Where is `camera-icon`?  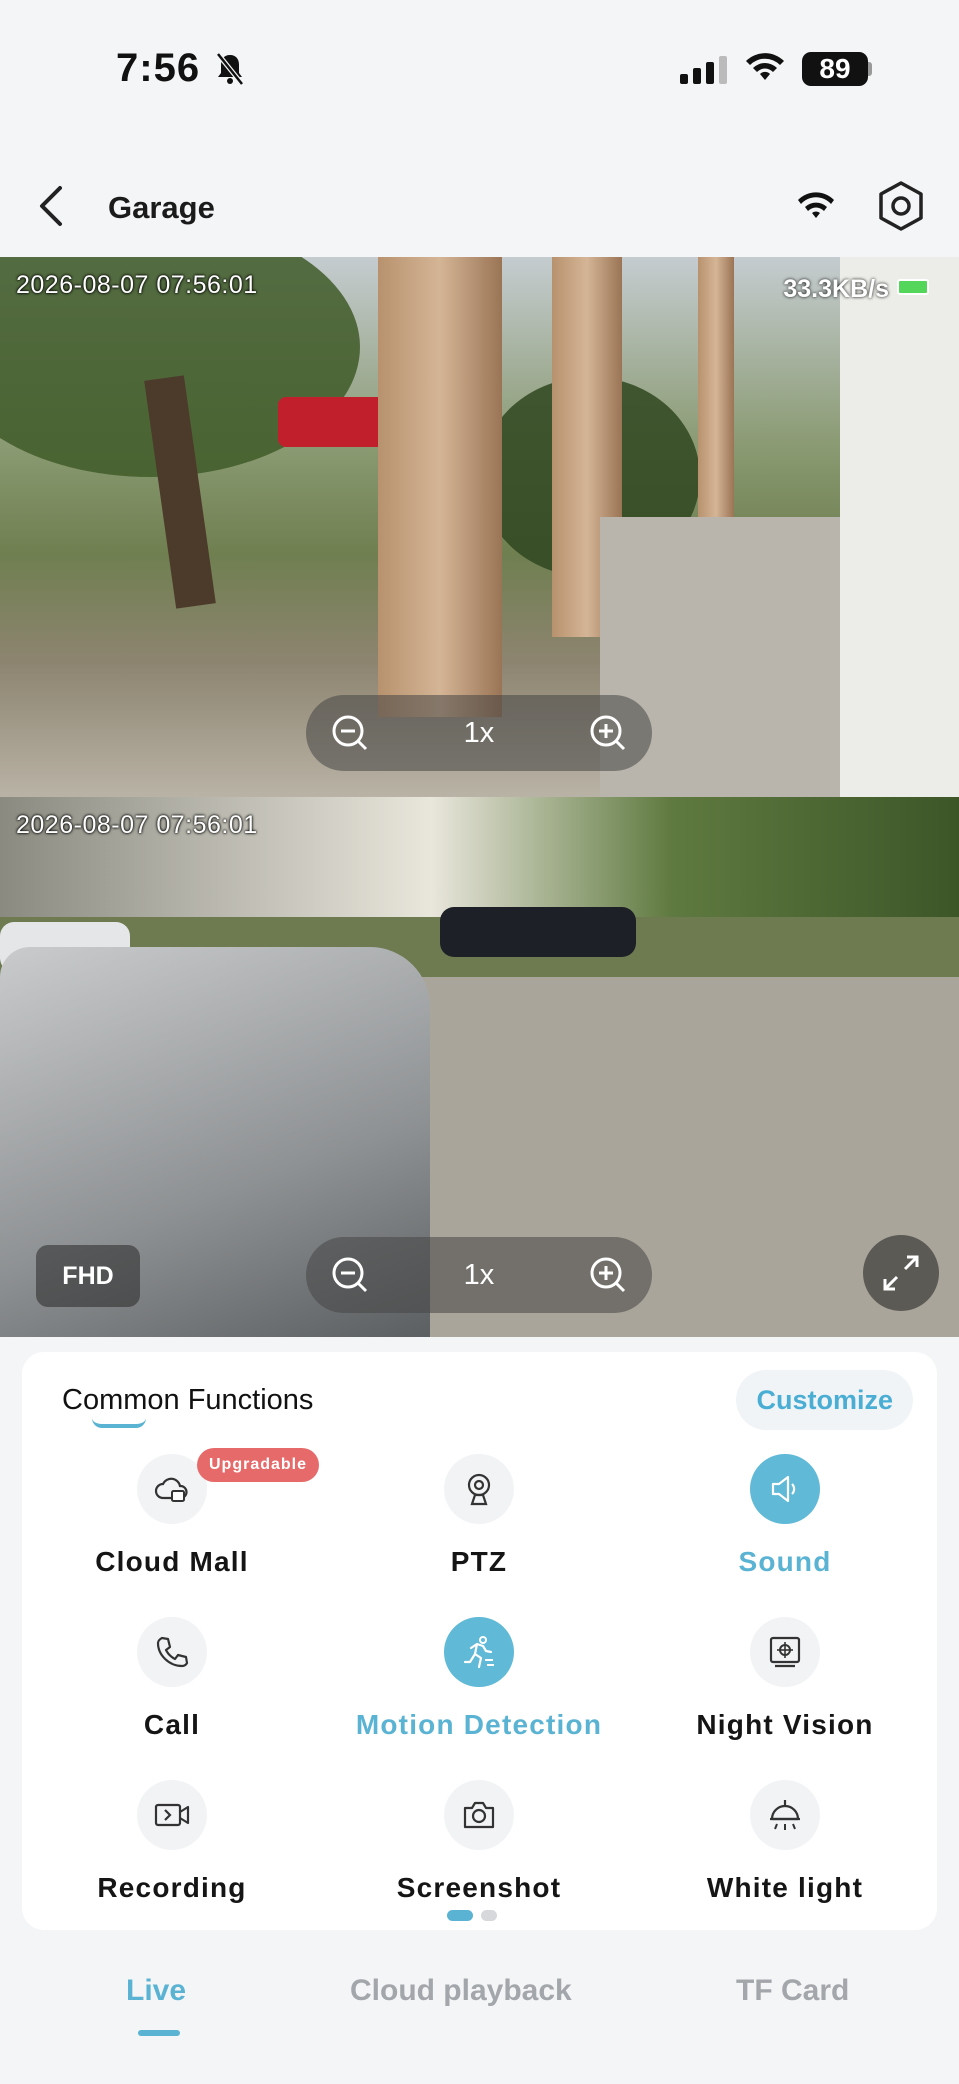
camera-icon is located at coordinates (479, 1815).